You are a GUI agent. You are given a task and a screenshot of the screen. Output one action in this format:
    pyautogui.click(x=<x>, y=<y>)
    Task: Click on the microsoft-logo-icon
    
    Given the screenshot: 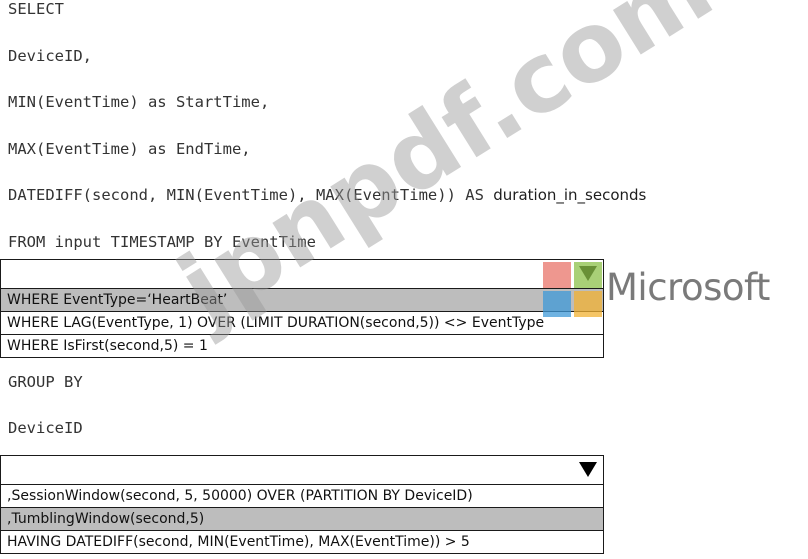 What is the action you would take?
    pyautogui.click(x=573, y=290)
    